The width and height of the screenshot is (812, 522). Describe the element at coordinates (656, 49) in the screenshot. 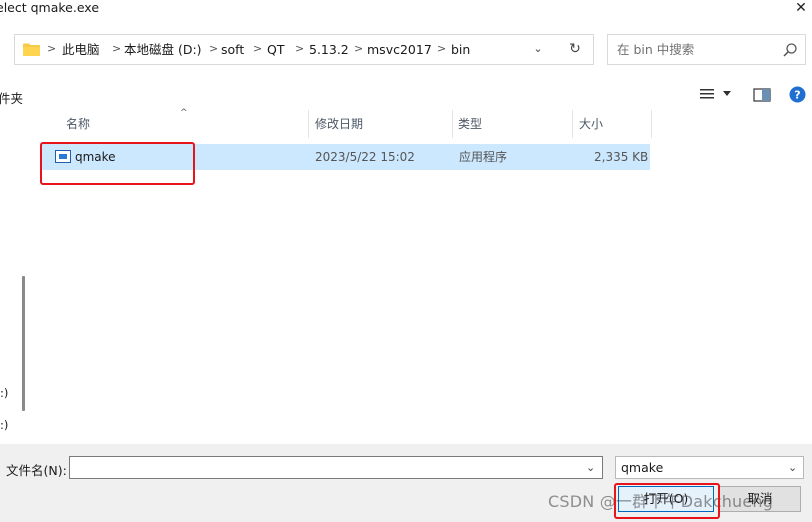

I see `search-placeholder: 在 bin 中搜索` at that location.